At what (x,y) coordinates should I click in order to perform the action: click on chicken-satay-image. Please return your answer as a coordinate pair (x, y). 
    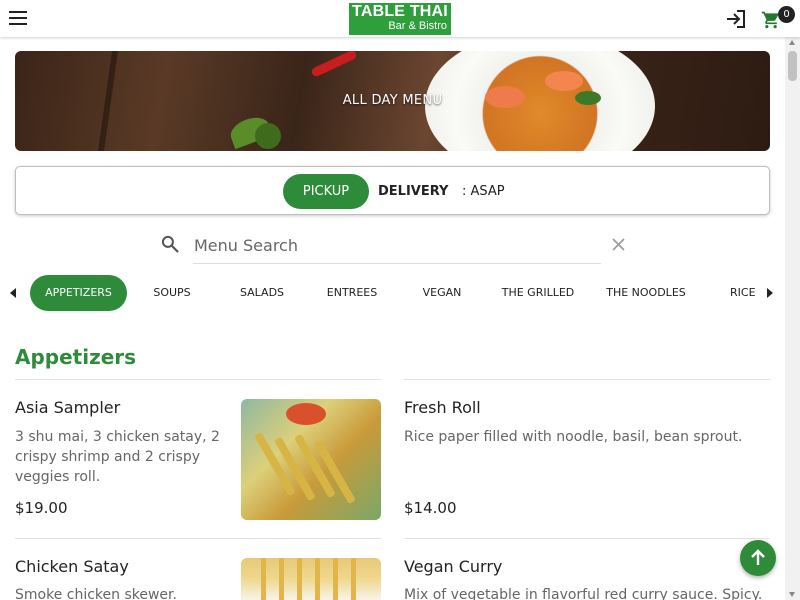
    Looking at the image, I should click on (311, 579).